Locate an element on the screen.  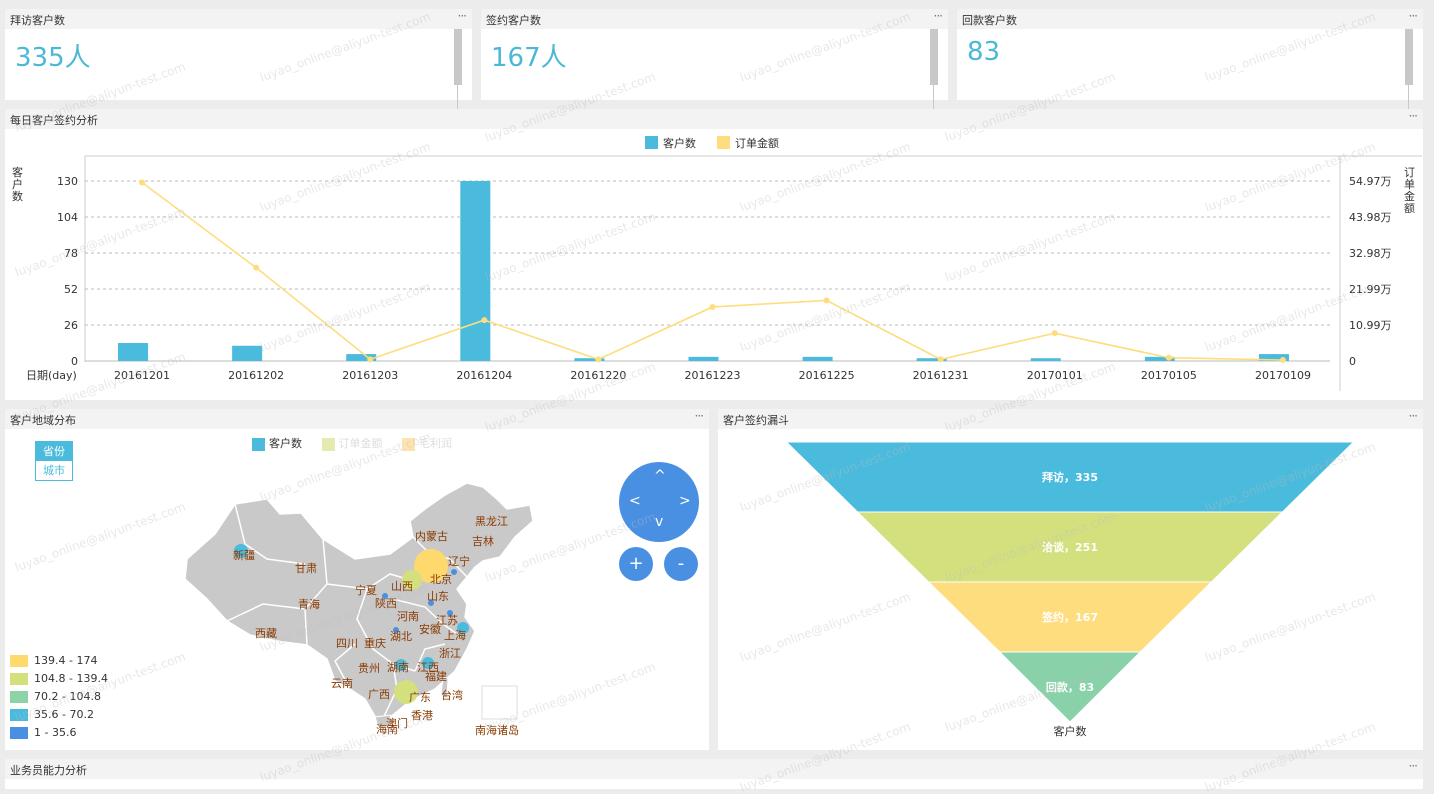
y-axis-right-label-3: 金 is located at coordinates (1409, 196).